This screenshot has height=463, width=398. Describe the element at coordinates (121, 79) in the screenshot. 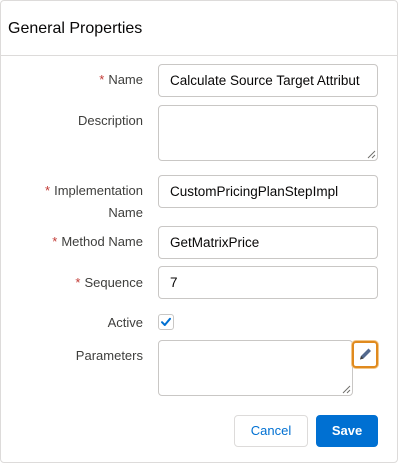

I see `name-label: * Name` at that location.